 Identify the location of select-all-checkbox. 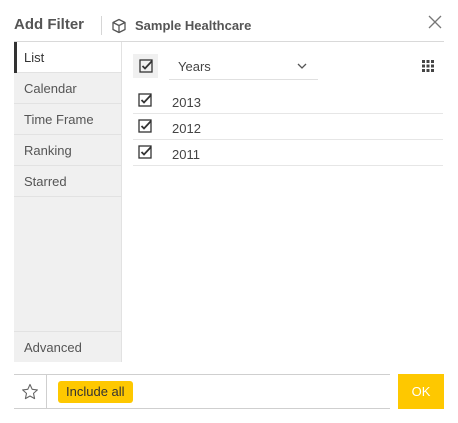
(145, 66).